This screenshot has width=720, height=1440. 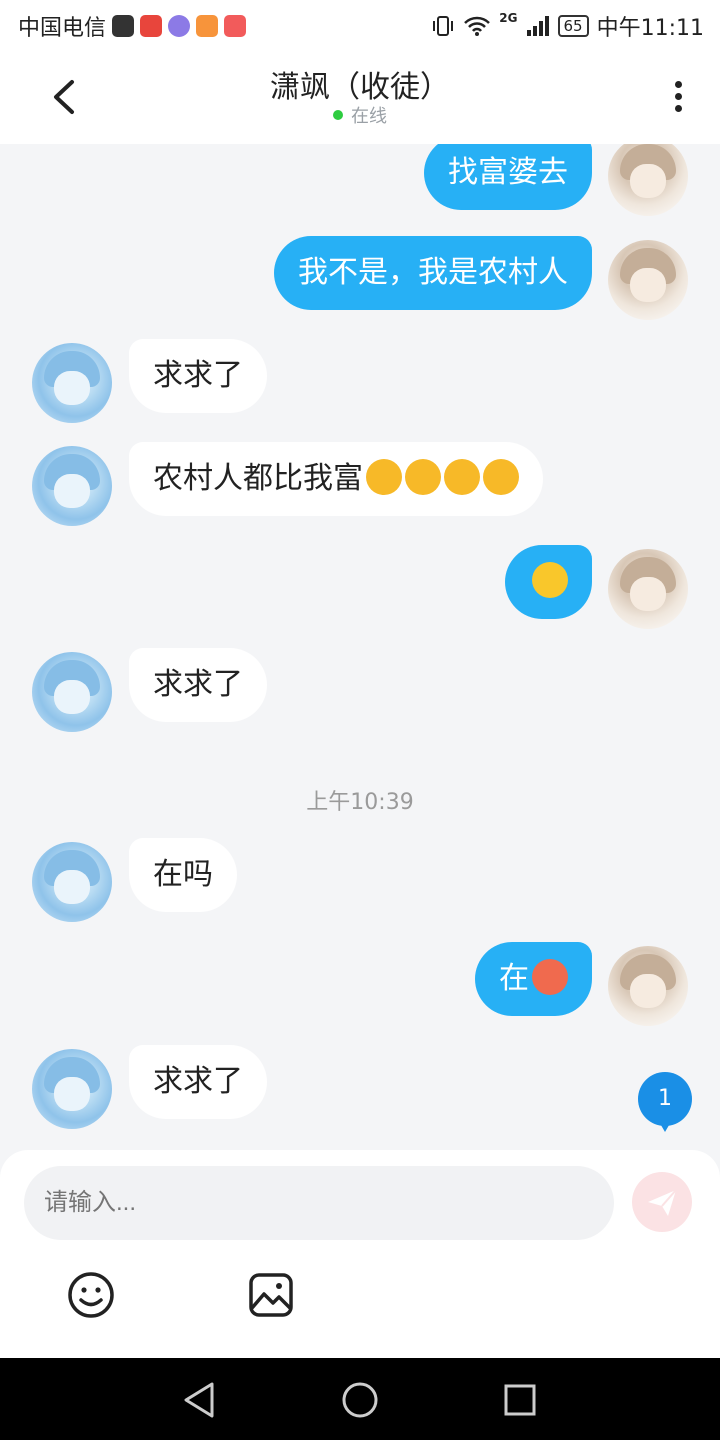 I want to click on emoji-icon, so click(x=91, y=1295).